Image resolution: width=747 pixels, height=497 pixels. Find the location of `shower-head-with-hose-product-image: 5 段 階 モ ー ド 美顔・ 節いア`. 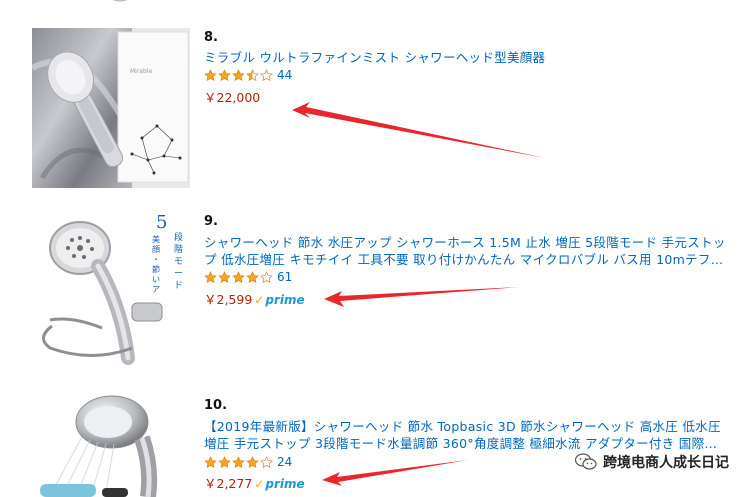

shower-head-with-hose-product-image: 5 段 階 モ ー ド 美顔・ 節いア is located at coordinates (112, 288).